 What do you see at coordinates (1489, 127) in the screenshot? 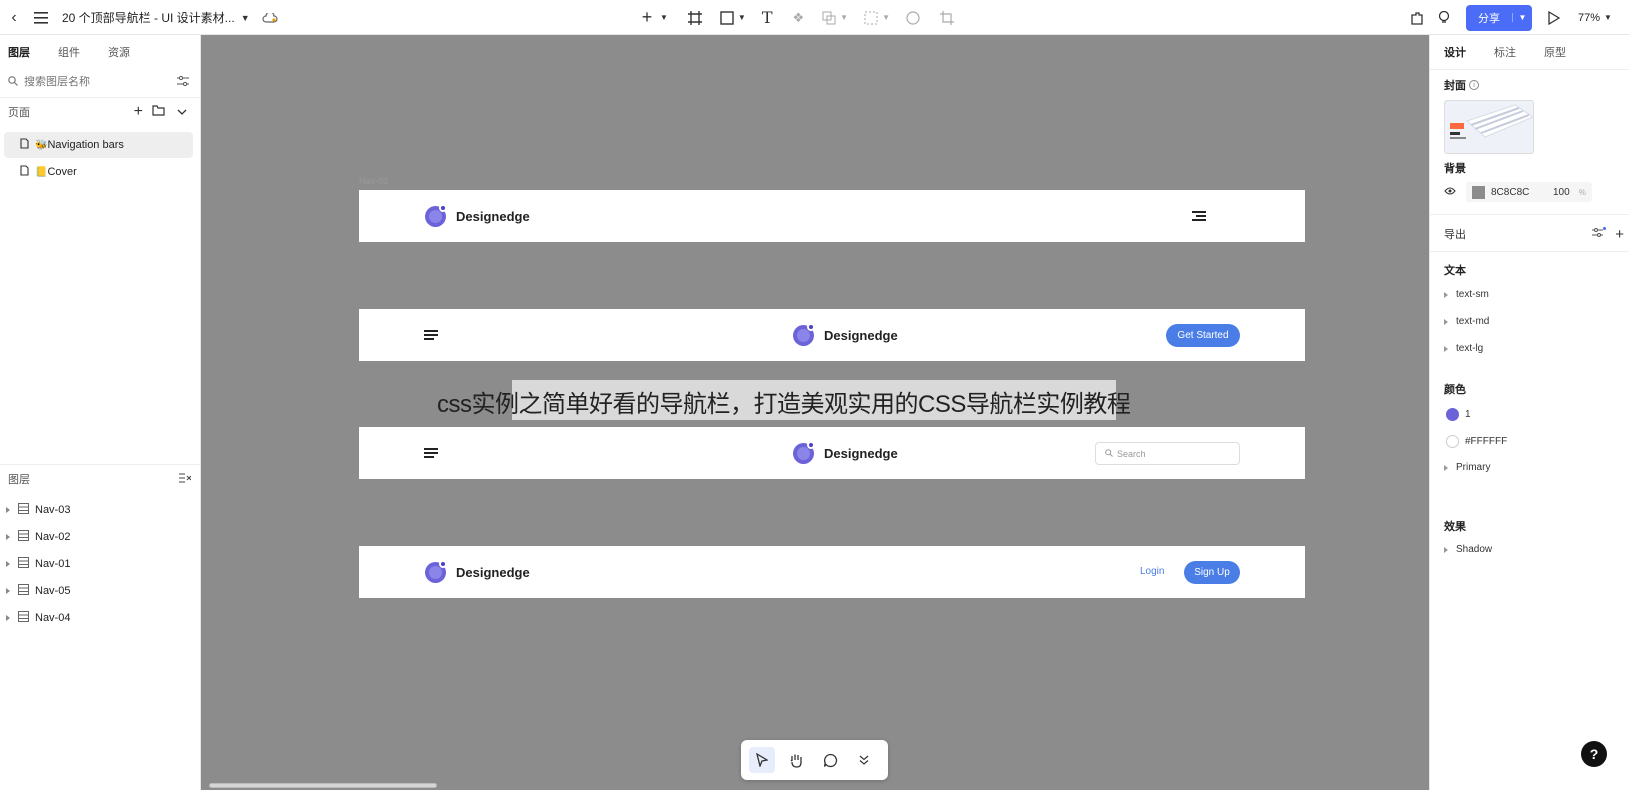
I see `cover-thumbnail` at bounding box center [1489, 127].